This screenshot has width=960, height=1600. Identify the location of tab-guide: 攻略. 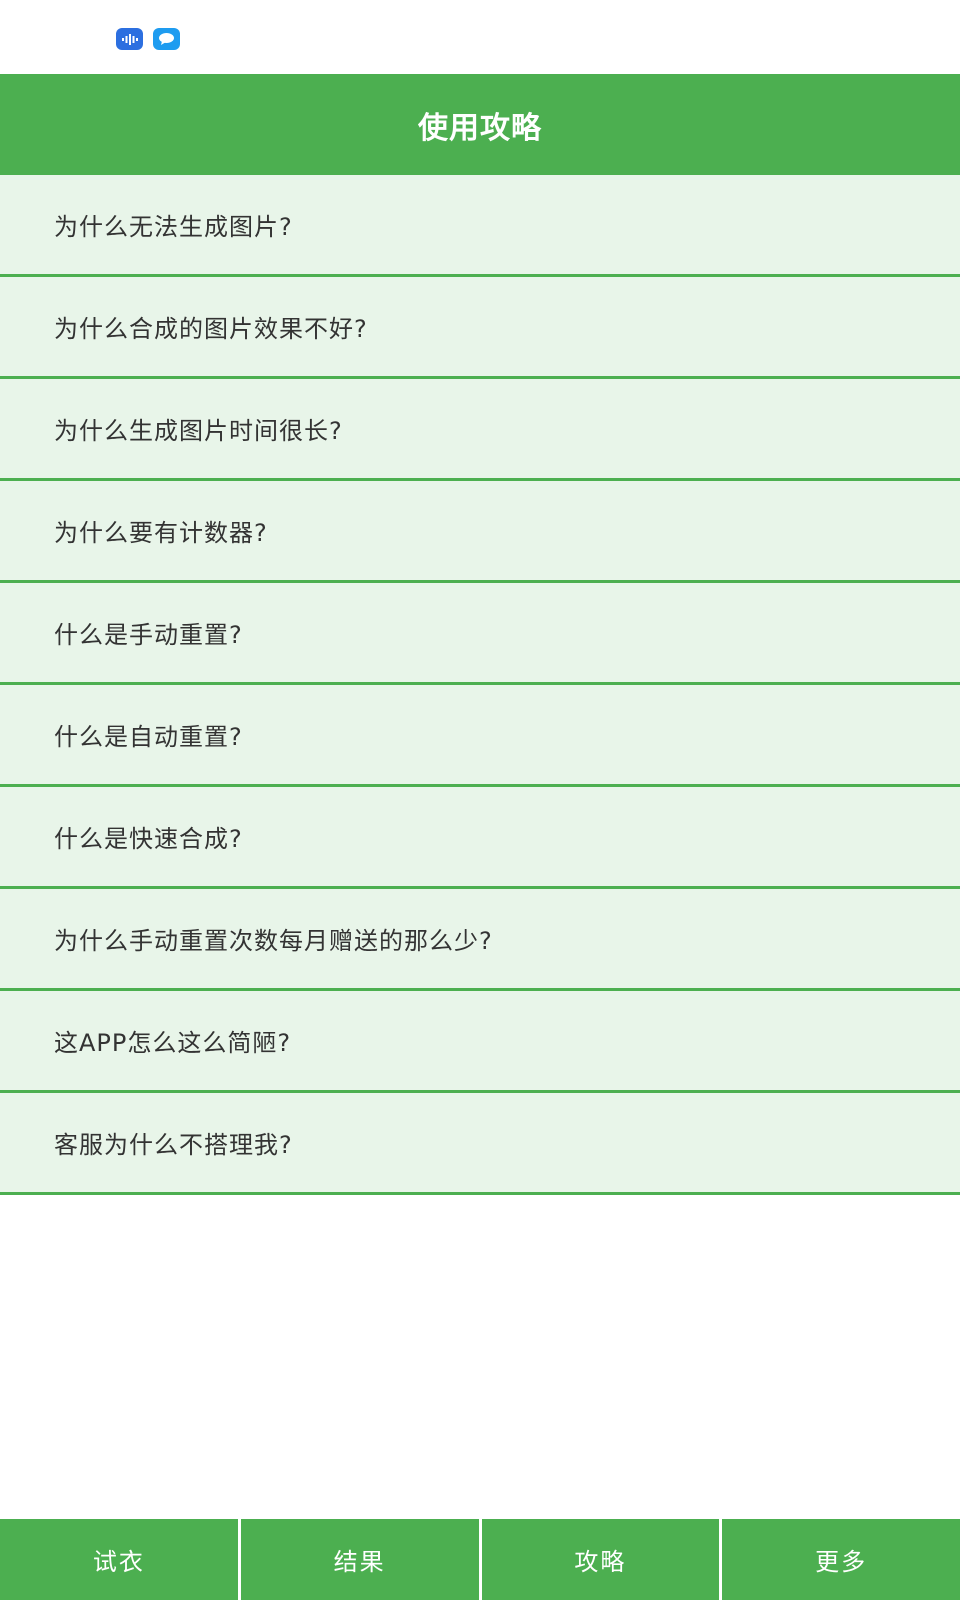
(600, 1559).